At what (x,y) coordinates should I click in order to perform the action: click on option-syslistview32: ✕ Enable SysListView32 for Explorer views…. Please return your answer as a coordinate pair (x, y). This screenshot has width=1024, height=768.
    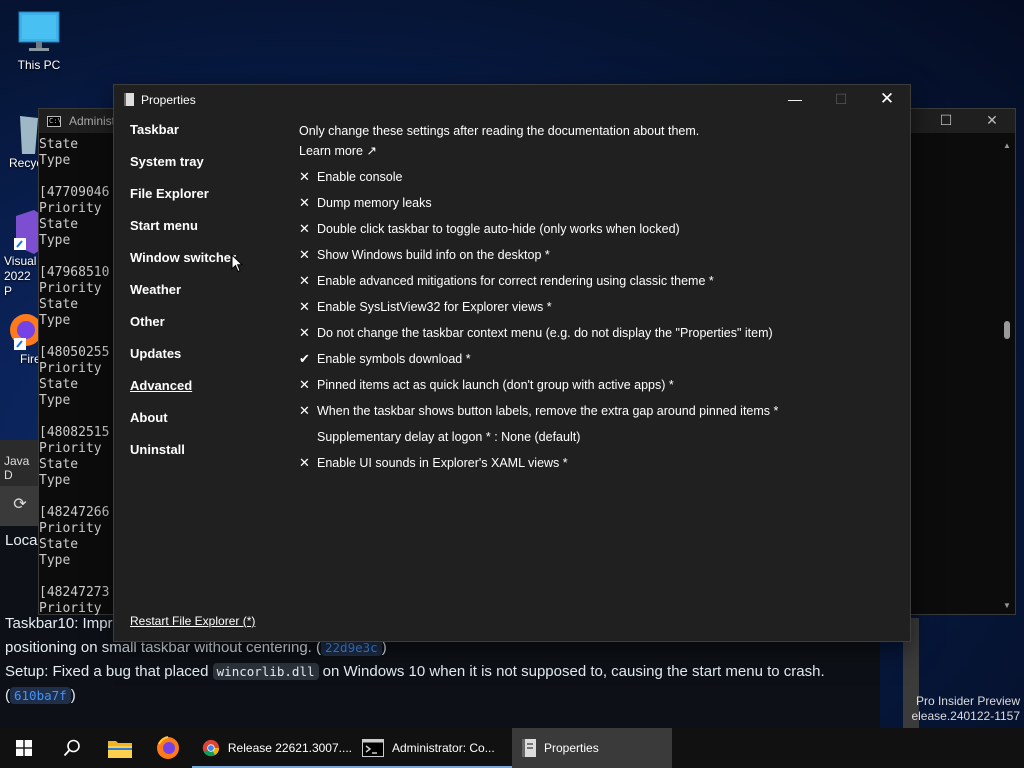
    Looking at the image, I should click on (599, 307).